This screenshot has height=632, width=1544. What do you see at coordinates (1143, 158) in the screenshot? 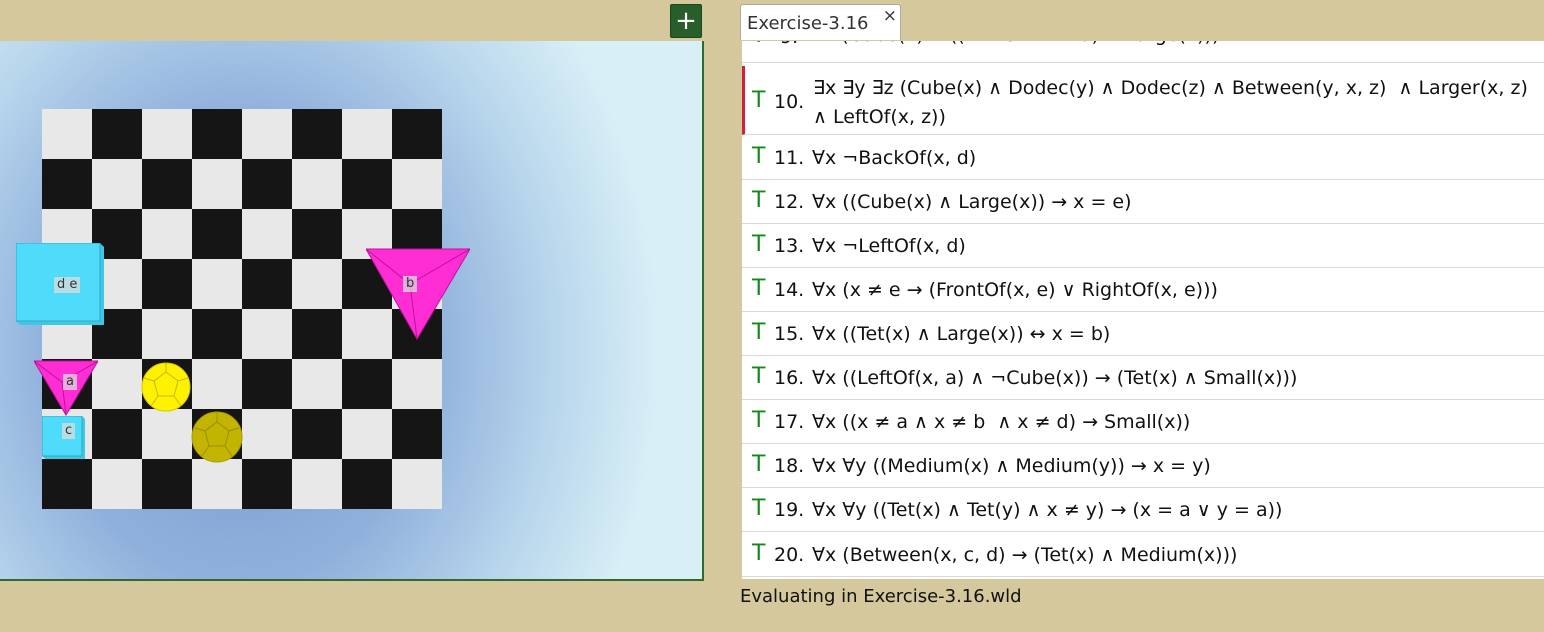
I see `sentence-row: T 11. ∀x ¬BackOf(x, d)` at bounding box center [1143, 158].